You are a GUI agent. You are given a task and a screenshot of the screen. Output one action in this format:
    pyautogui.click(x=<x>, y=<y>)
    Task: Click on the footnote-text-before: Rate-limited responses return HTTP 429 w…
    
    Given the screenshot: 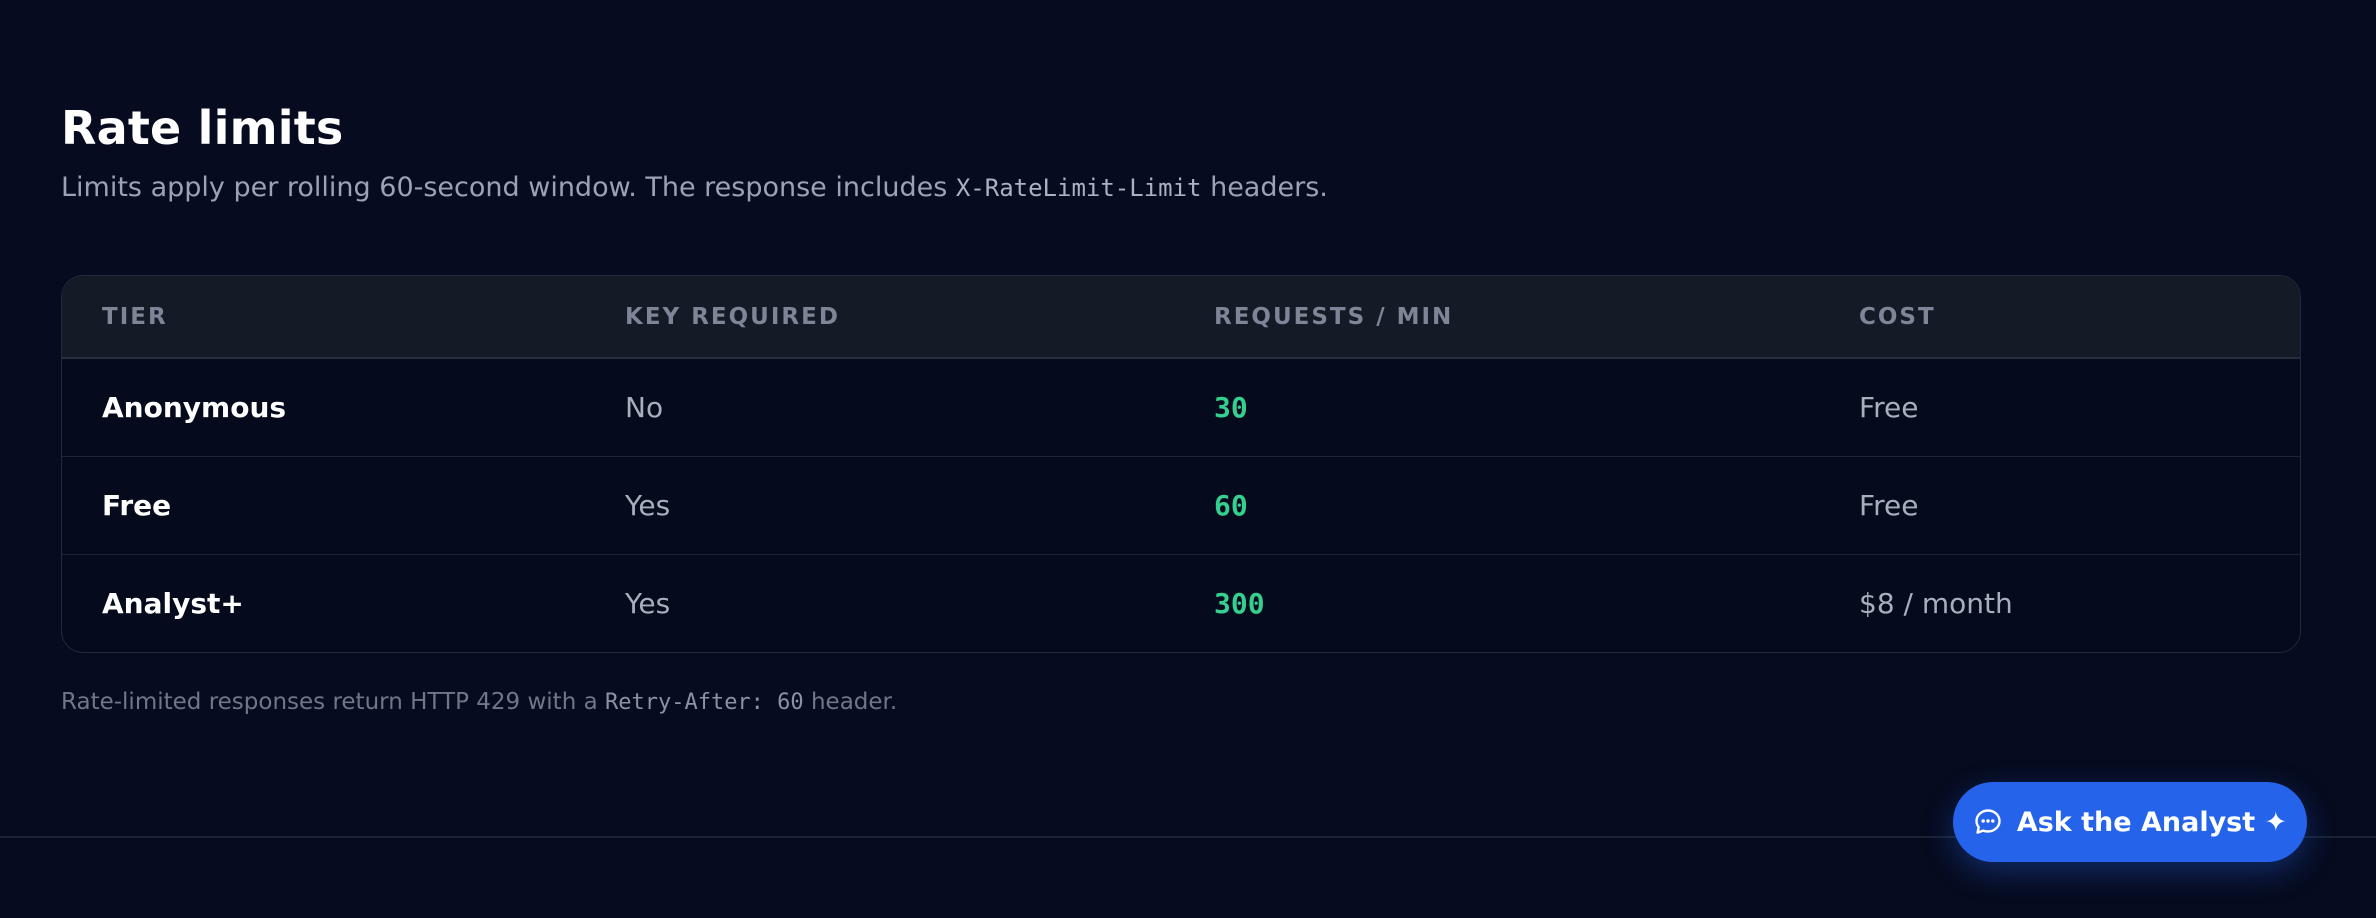 What is the action you would take?
    pyautogui.click(x=333, y=702)
    